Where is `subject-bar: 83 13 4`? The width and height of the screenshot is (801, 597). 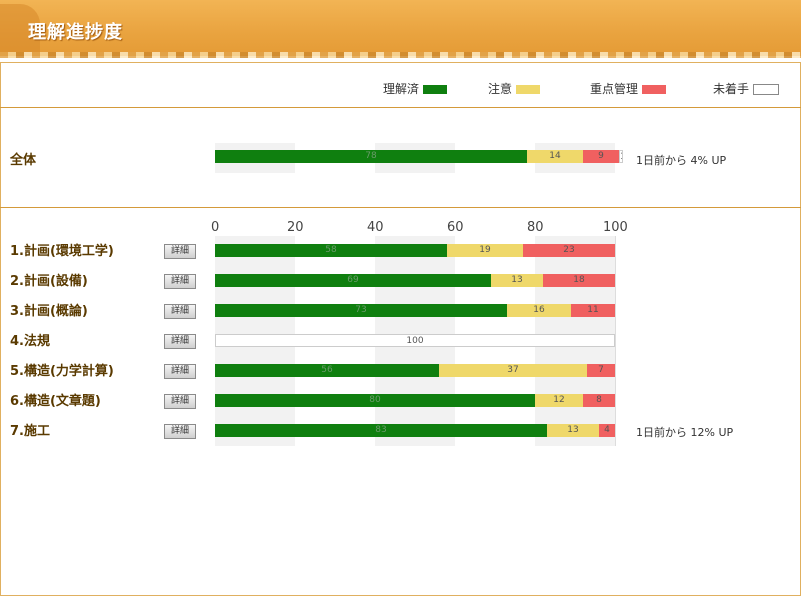 subject-bar: 83 13 4 is located at coordinates (415, 430).